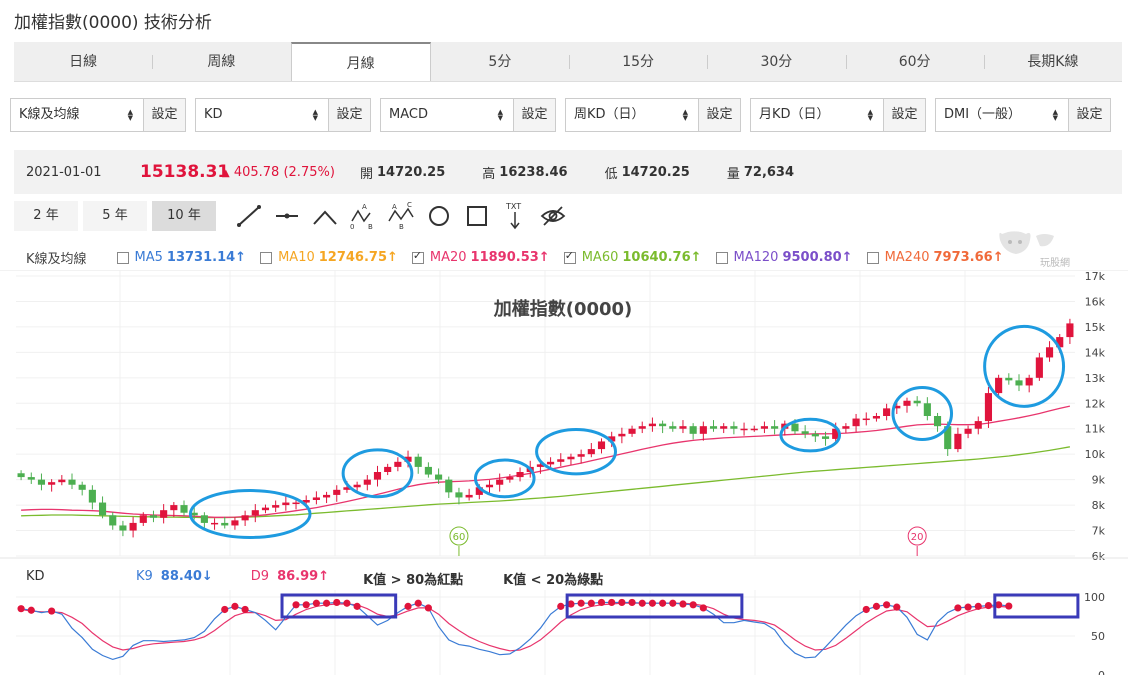 This screenshot has height=675, width=1128. Describe the element at coordinates (719, 115) in the screenshot. I see `settings-button-3: 設定` at that location.